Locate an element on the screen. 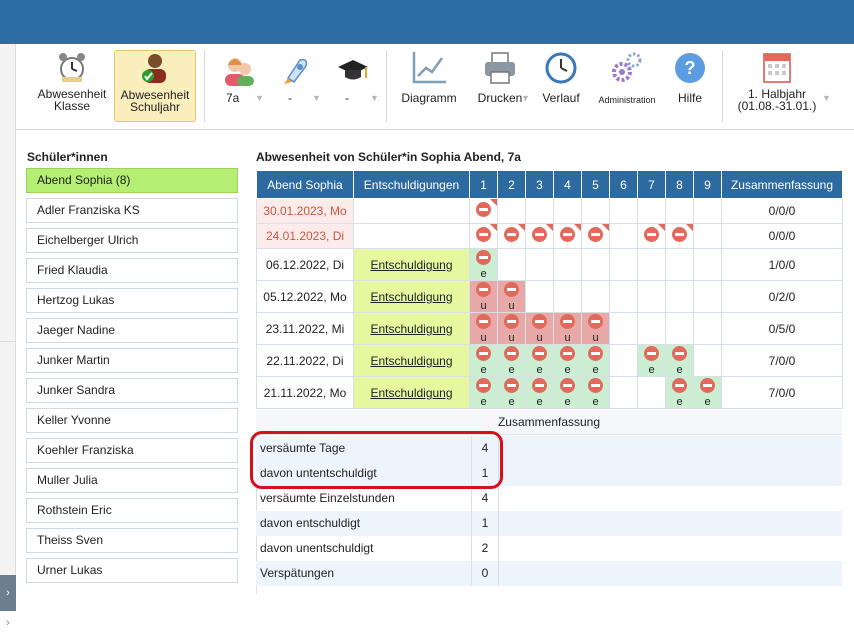  student-item: Keller Yvonne is located at coordinates (132, 420).